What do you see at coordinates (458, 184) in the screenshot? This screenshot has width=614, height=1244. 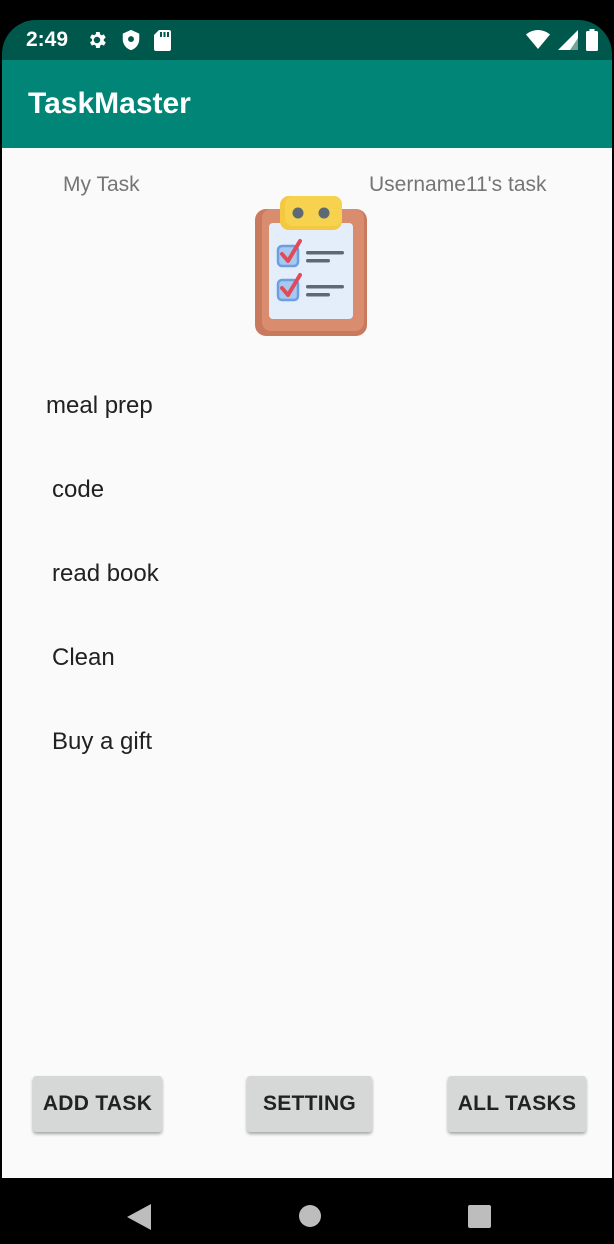 I see `user-task-label: Username11's task` at bounding box center [458, 184].